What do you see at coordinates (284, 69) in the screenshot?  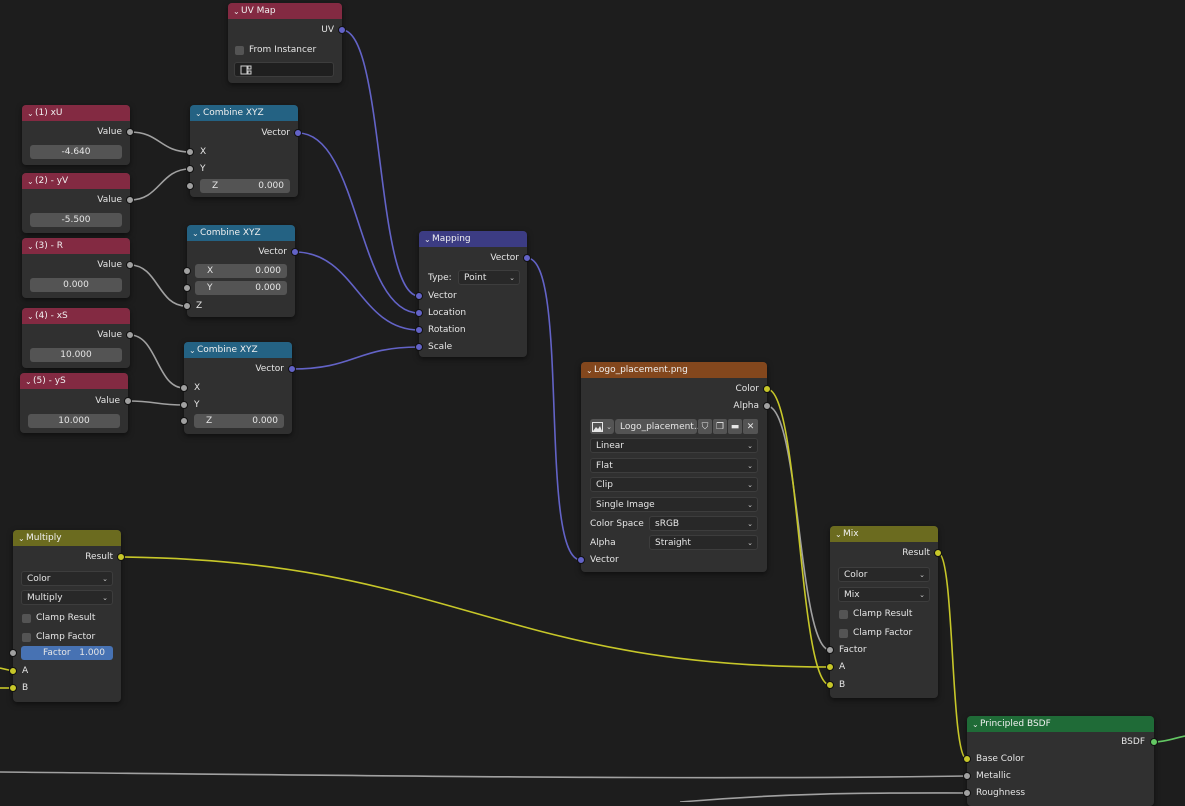 I see `uv-map-field` at bounding box center [284, 69].